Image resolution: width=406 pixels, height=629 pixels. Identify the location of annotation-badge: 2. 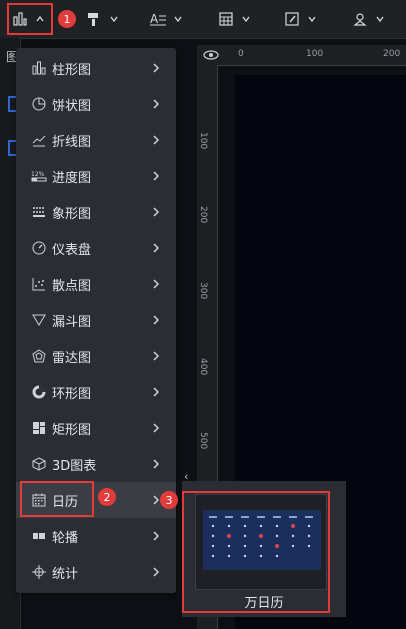
(107, 497).